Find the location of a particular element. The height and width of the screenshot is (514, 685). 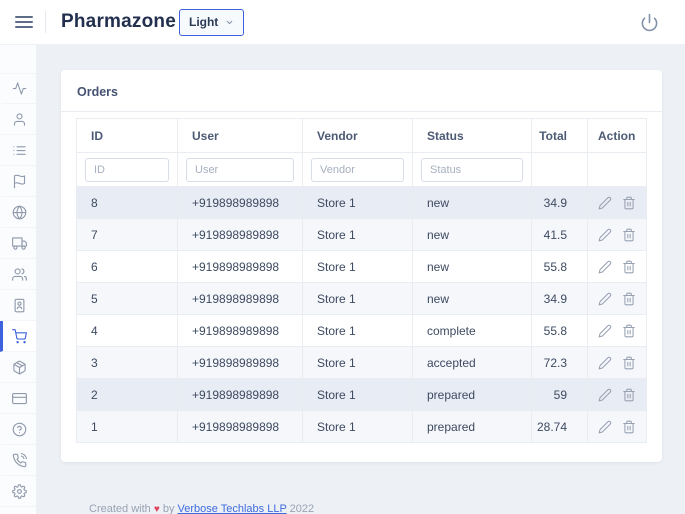

logout-button is located at coordinates (649, 22).